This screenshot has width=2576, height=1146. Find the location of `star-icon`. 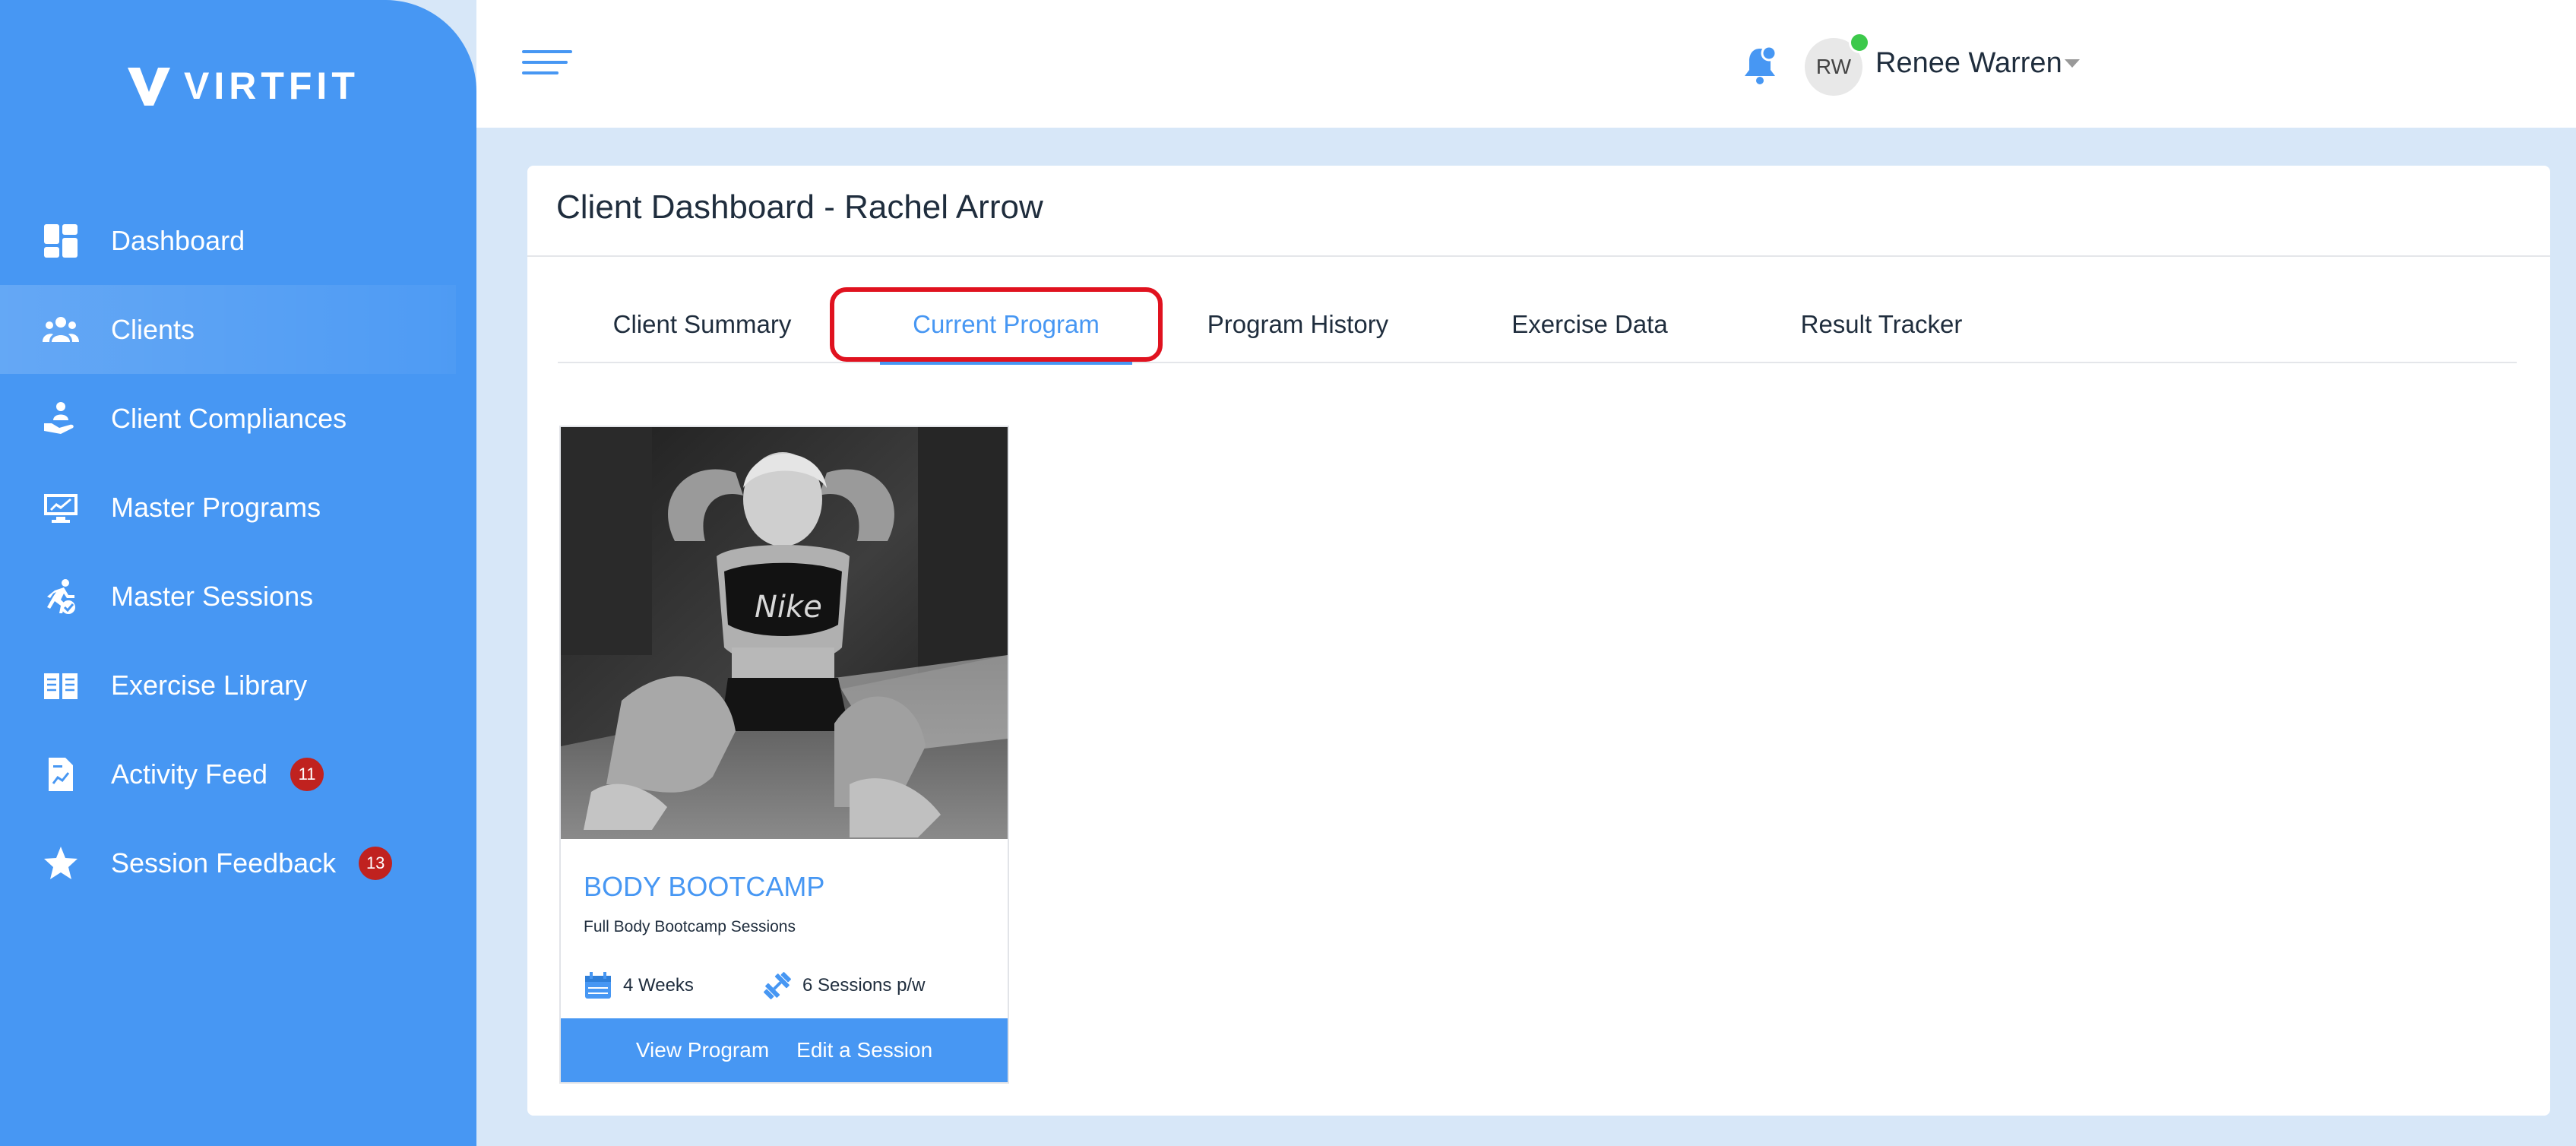

star-icon is located at coordinates (61, 864).